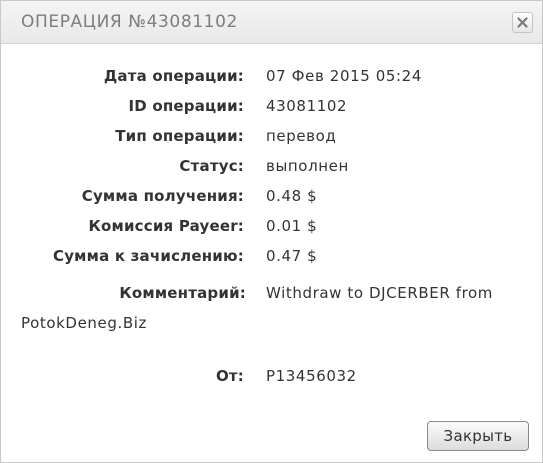 The width and height of the screenshot is (543, 463). I want to click on from-value: P13456032, so click(311, 376).